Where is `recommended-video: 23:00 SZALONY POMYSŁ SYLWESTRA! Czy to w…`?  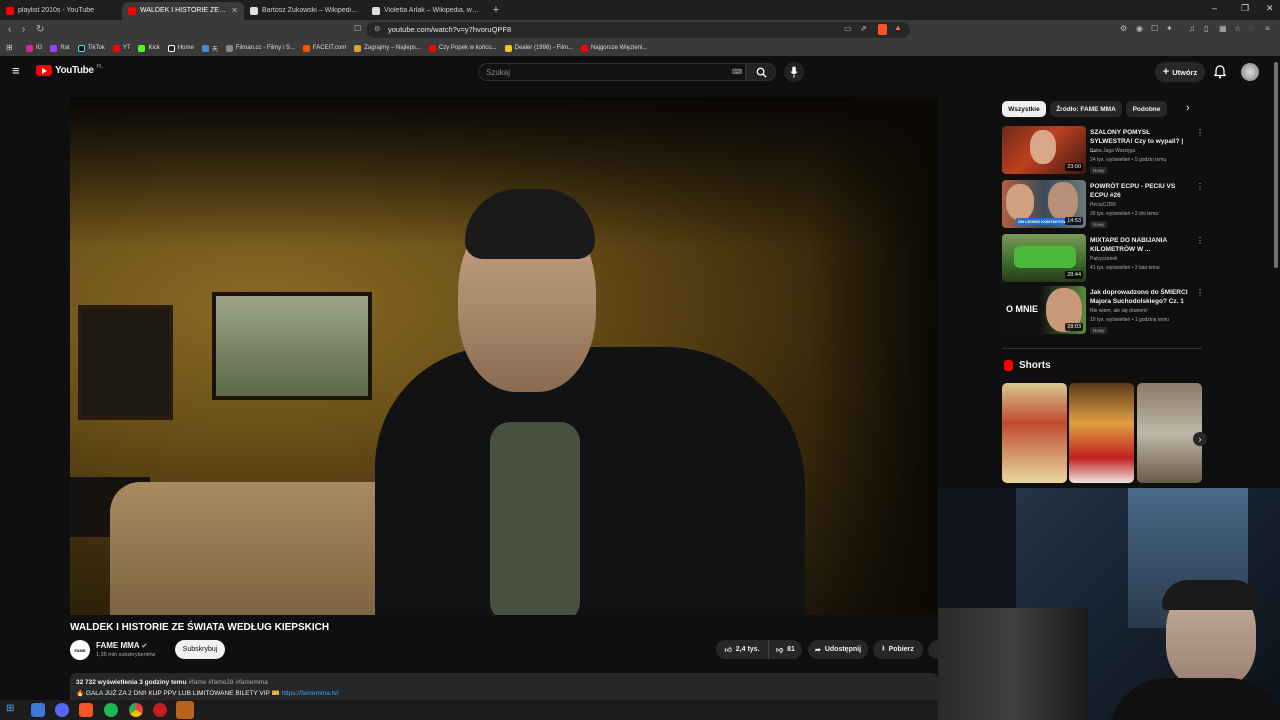 recommended-video: 23:00 SZALONY POMYSŁ SYLWESTRA! Czy to w… is located at coordinates (1103, 151).